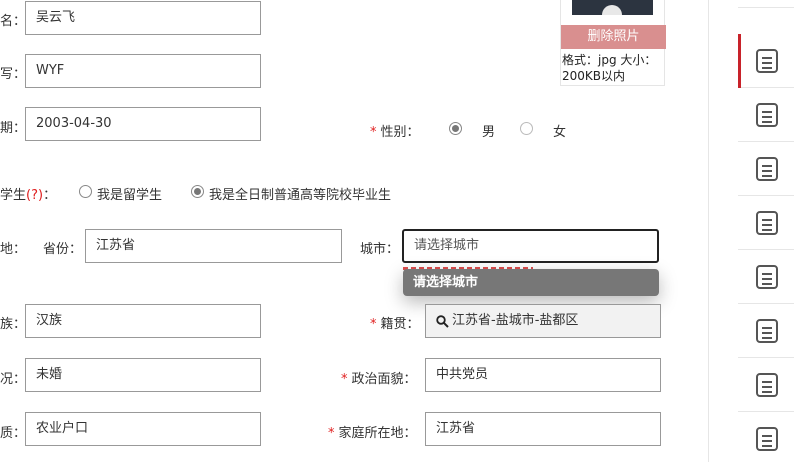  What do you see at coordinates (143, 18) in the screenshot?
I see `name-input: 吴云飞` at bounding box center [143, 18].